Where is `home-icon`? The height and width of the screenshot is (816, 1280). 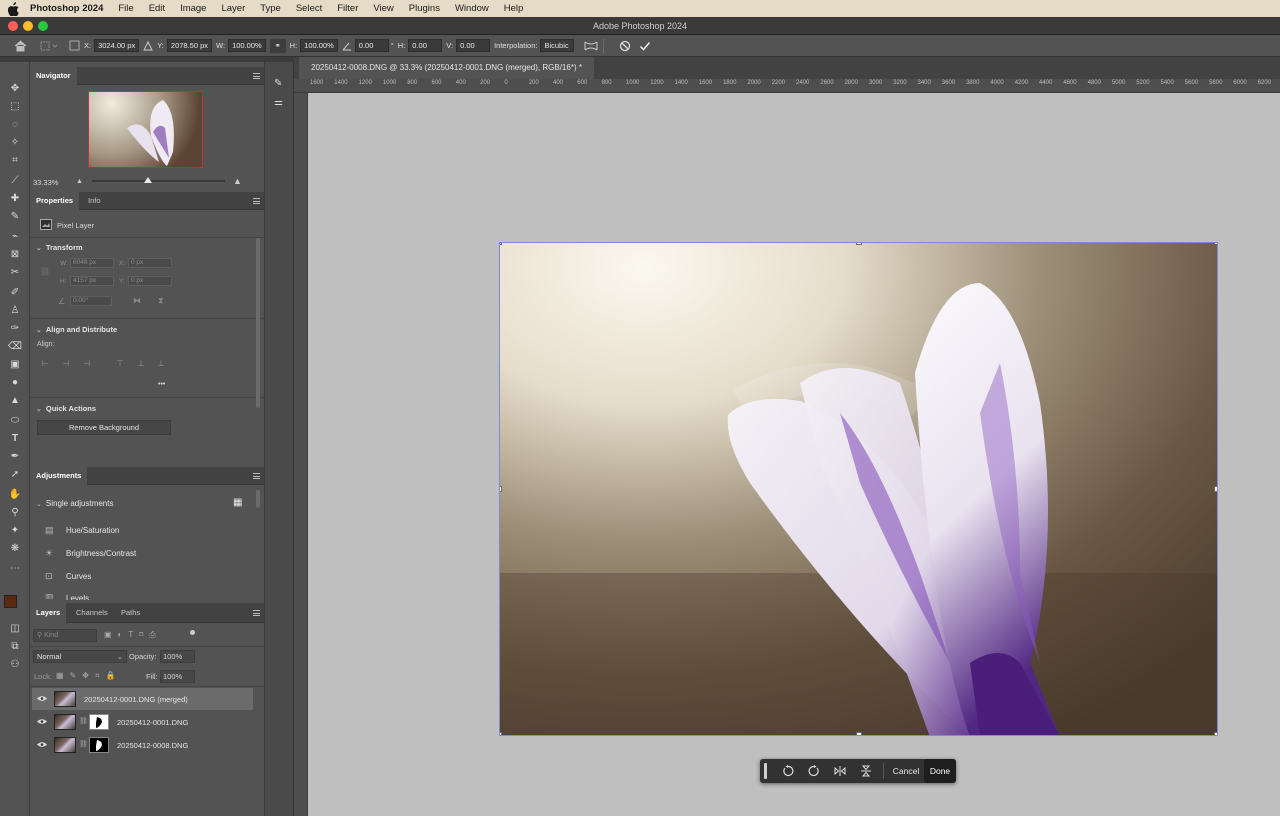 home-icon is located at coordinates (20, 45).